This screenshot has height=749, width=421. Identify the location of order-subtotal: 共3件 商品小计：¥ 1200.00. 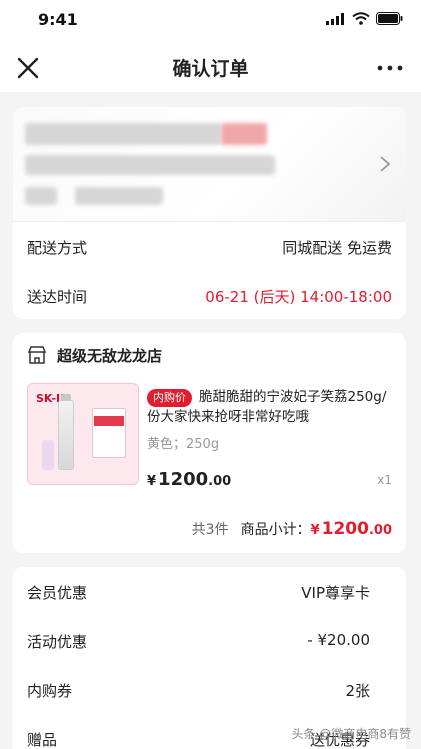
(292, 529).